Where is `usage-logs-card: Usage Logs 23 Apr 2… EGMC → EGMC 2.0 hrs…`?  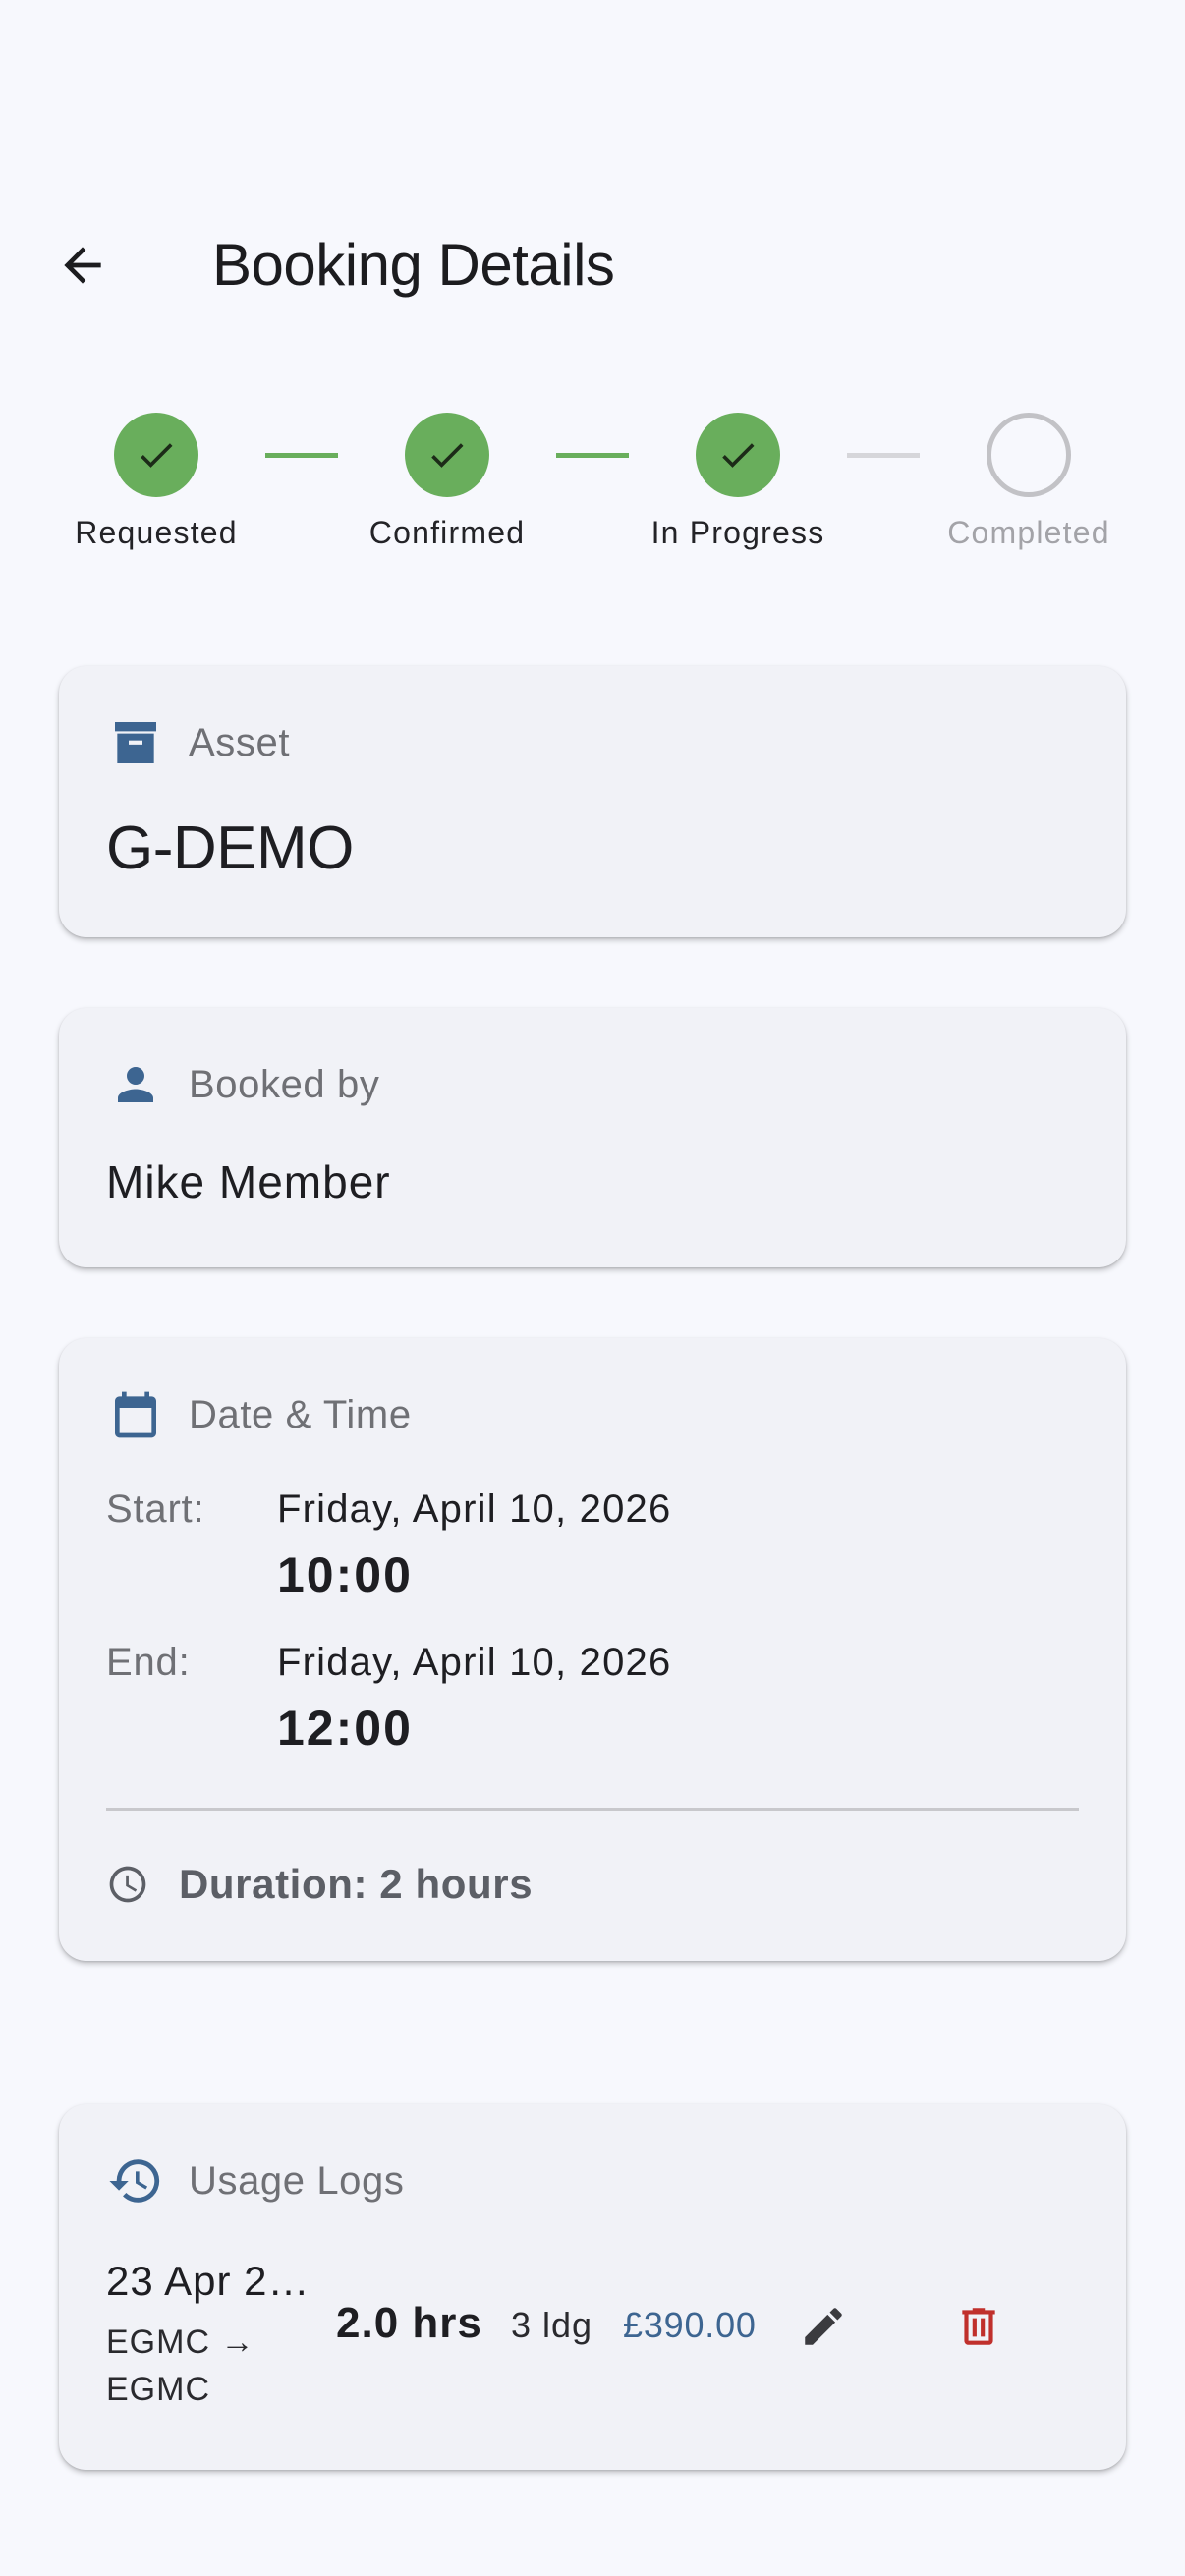
usage-logs-card: Usage Logs 23 Apr 2… EGMC → EGMC 2.0 hrs… is located at coordinates (592, 2287).